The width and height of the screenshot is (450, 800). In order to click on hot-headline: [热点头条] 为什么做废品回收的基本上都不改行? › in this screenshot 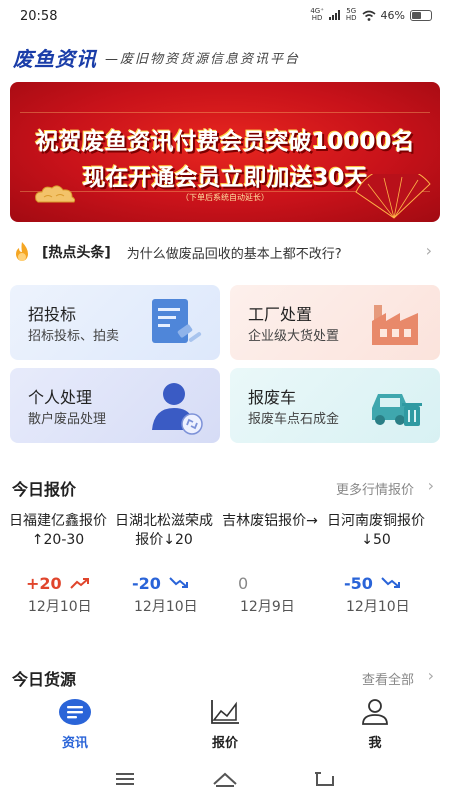, I will do `click(225, 252)`.